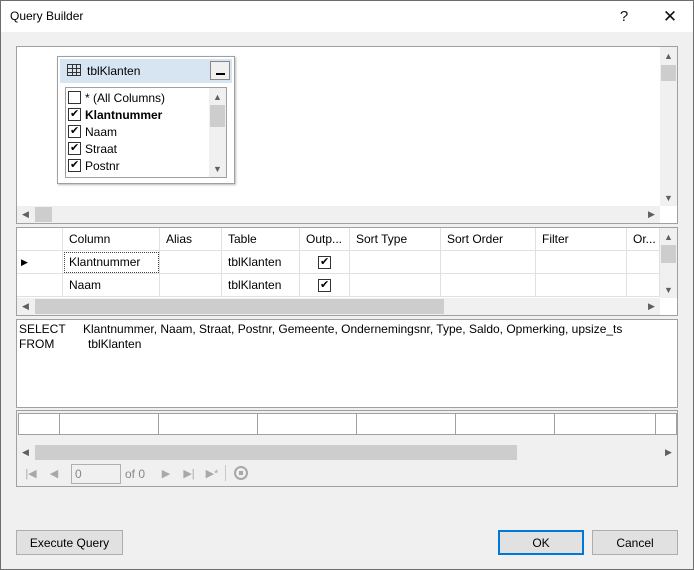  I want to click on help-button: ?, so click(624, 16).